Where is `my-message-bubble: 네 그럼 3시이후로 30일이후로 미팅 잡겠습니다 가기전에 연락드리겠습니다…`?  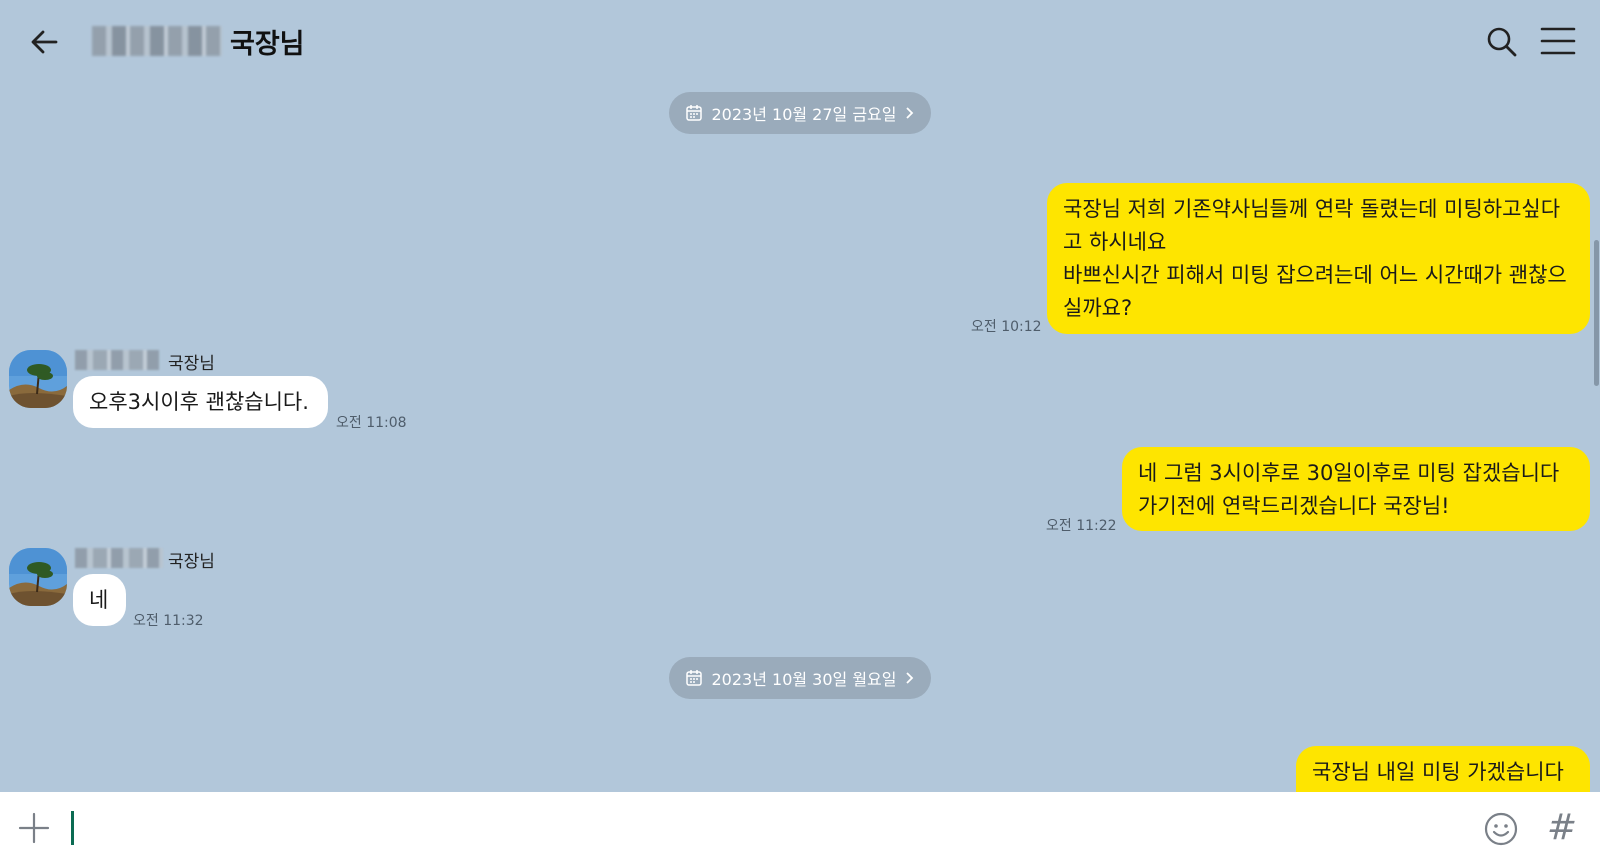
my-message-bubble: 네 그럼 3시이후로 30일이후로 미팅 잡겠습니다 가기전에 연락드리겠습니다… is located at coordinates (1356, 489).